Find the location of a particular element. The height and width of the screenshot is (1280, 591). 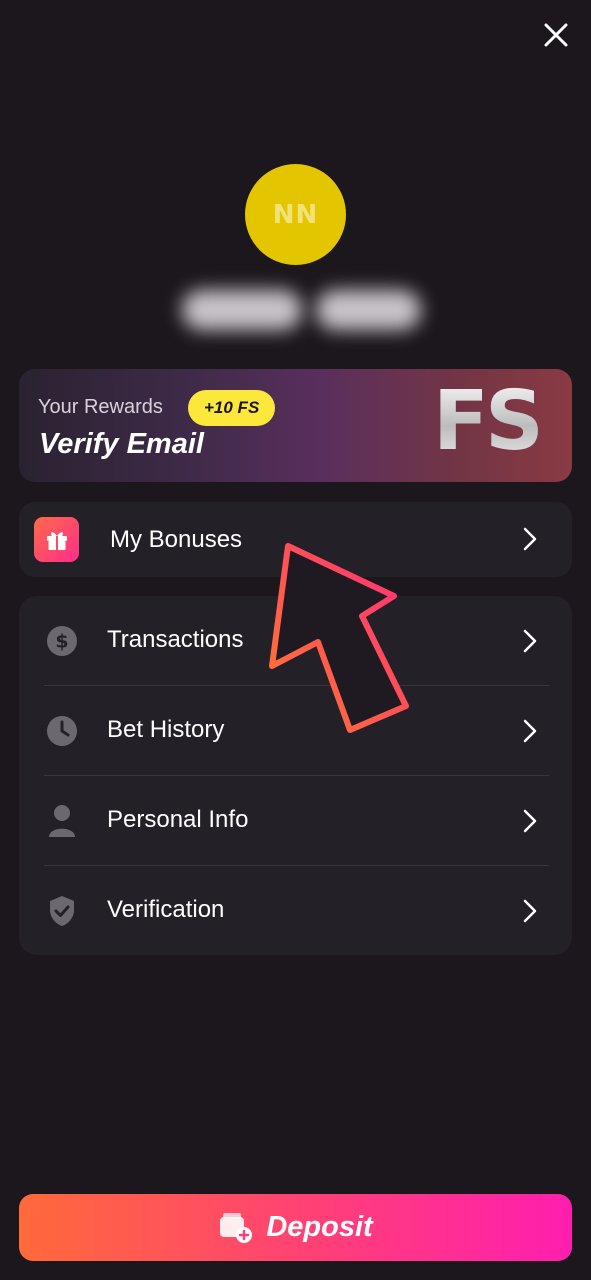

rewards-title: Verify Email is located at coordinates (121, 444).